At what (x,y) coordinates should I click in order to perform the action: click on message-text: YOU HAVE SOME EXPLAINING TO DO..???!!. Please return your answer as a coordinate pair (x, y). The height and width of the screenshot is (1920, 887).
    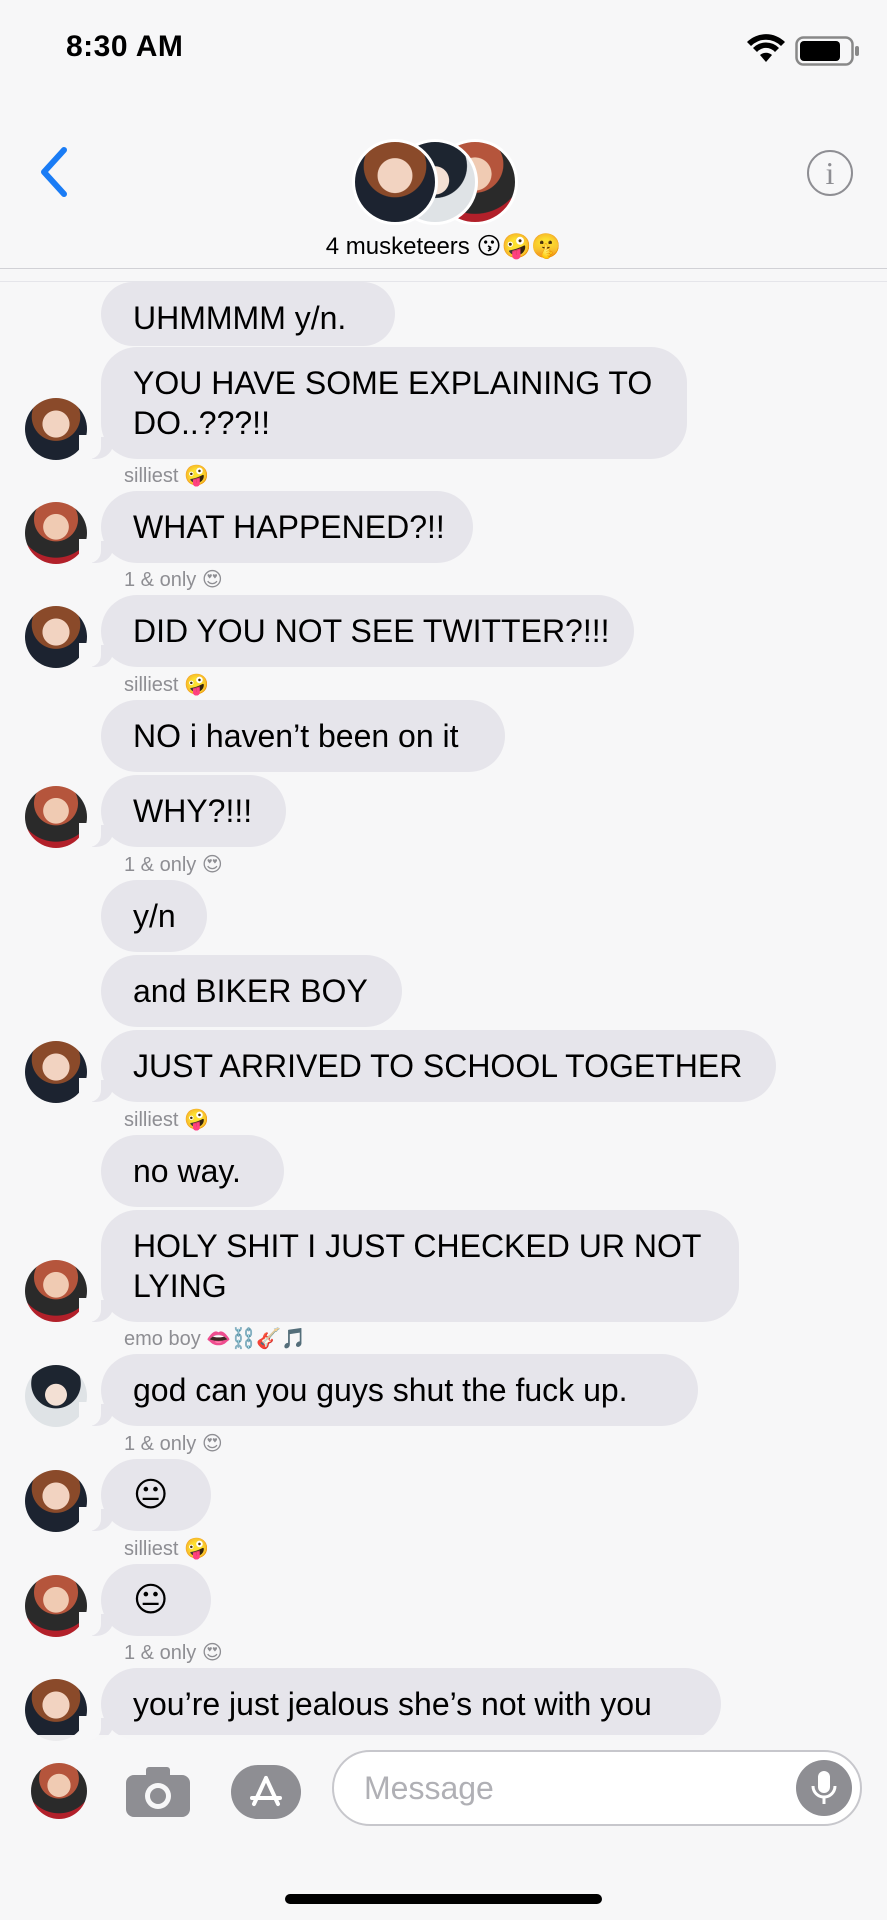
    Looking at the image, I should click on (393, 403).